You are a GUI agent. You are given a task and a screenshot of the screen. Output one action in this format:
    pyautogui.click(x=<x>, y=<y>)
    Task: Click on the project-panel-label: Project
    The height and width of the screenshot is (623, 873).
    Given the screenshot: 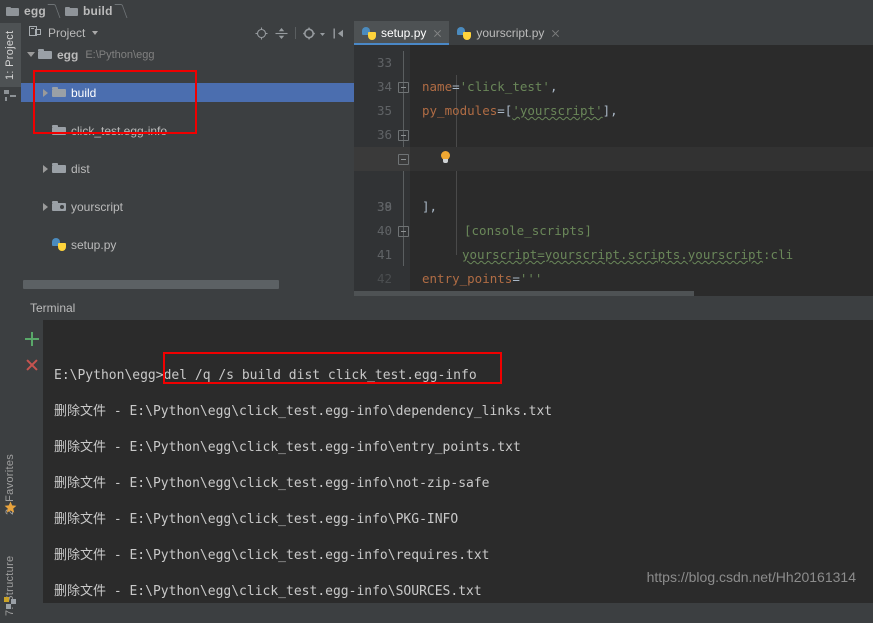 What is the action you would take?
    pyautogui.click(x=67, y=33)
    